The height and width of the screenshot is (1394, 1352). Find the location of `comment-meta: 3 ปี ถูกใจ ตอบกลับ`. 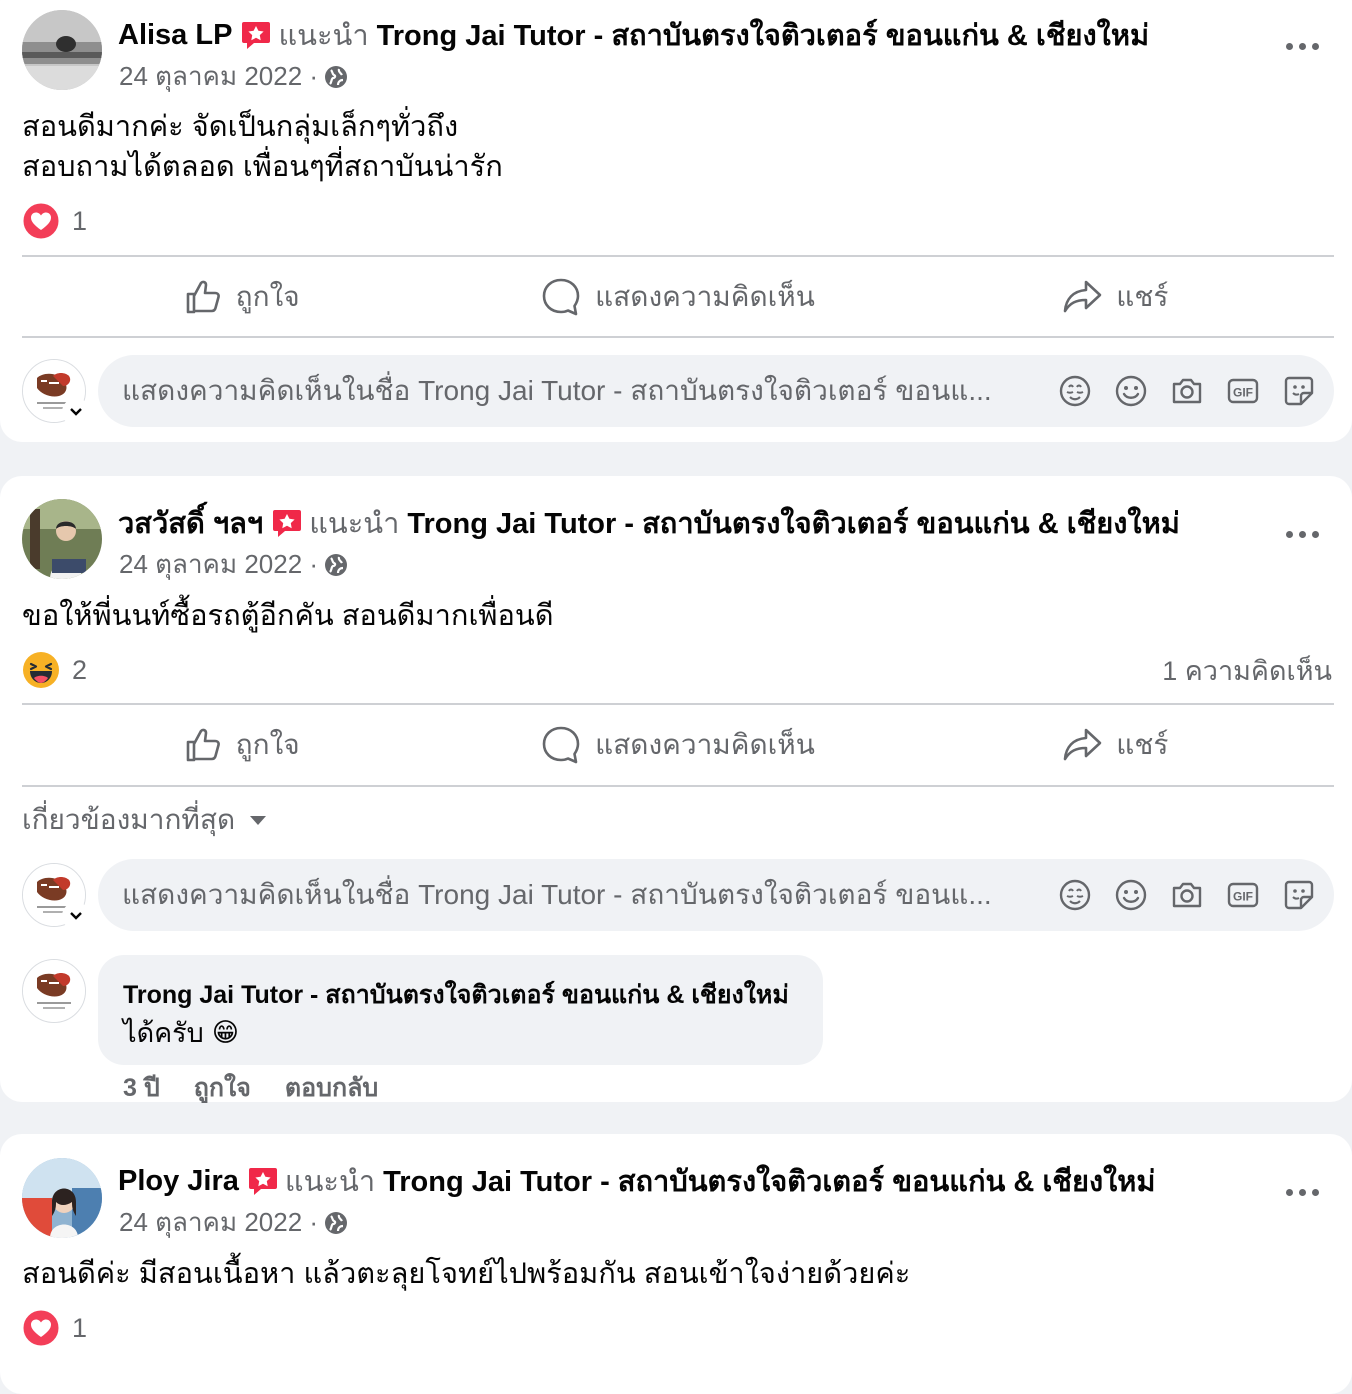

comment-meta: 3 ปี ถูกใจ ตอบกลับ is located at coordinates (250, 1088).